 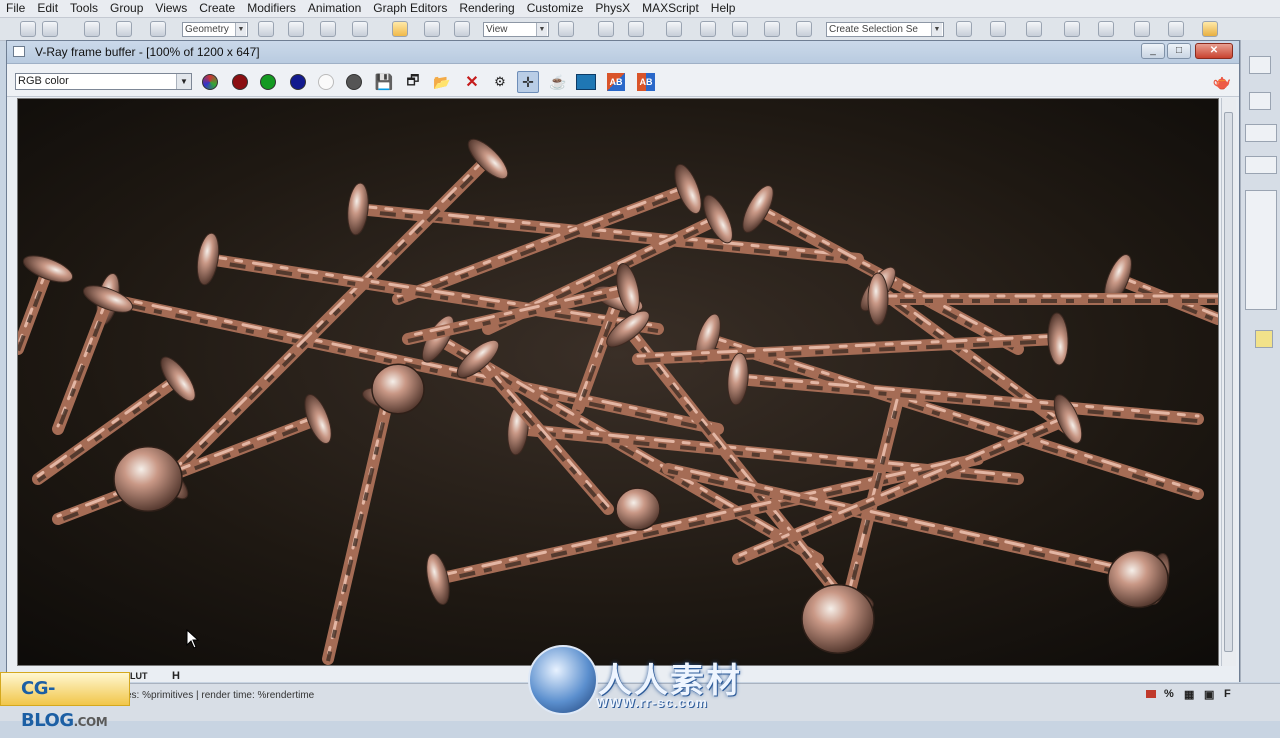 What do you see at coordinates (1260, 65) in the screenshot?
I see `modify-tab-icon` at bounding box center [1260, 65].